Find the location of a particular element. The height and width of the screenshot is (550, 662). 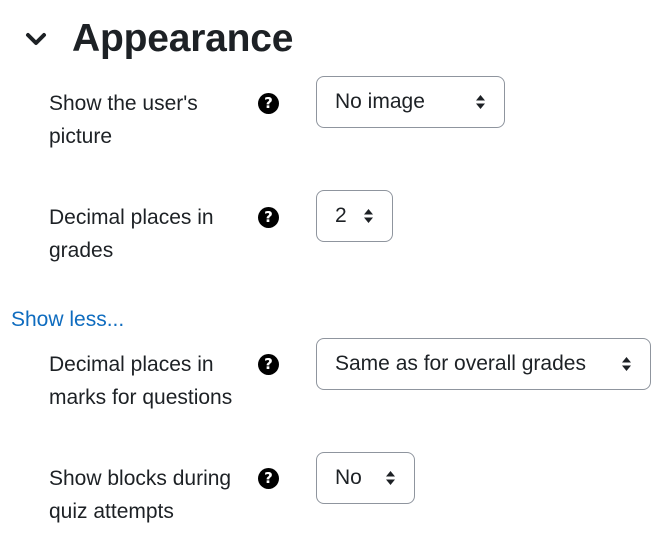

chevron-down-icon is located at coordinates (36, 39).